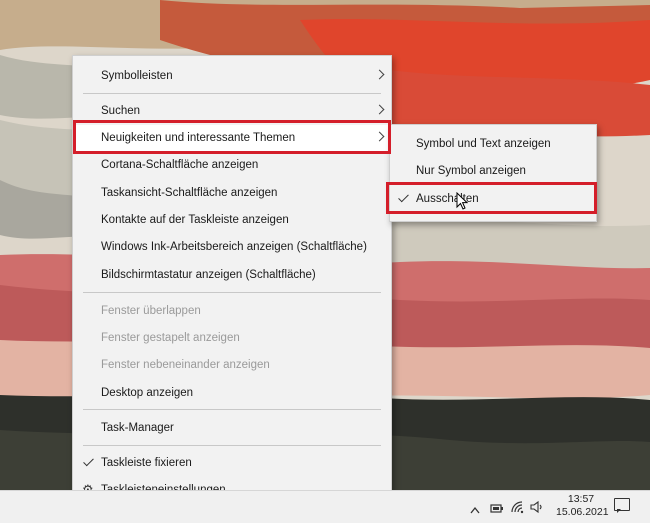 The image size is (650, 523). I want to click on menu-item-neuigkeiten: Neuigkeiten und interessante Themen, so click(232, 138).